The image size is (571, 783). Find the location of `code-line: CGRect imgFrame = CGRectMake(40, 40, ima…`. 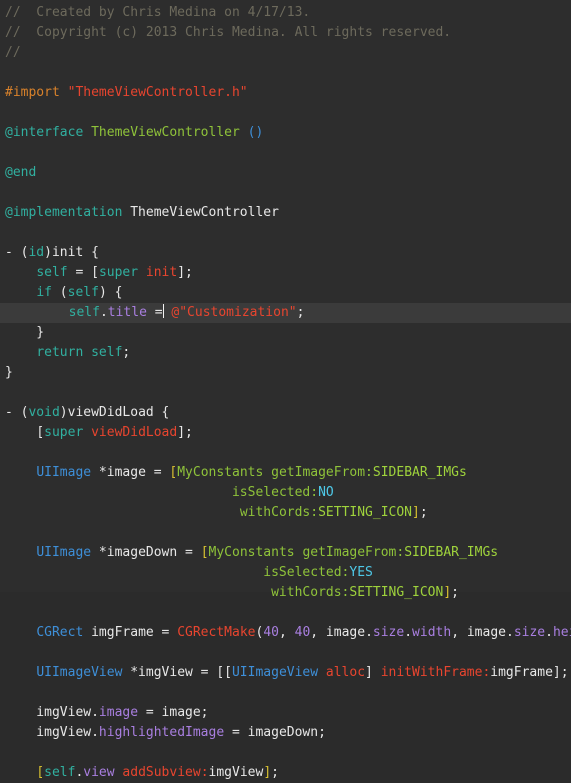

code-line: CGRect imgFrame = CGRectMake(40, 40, ima… is located at coordinates (285, 633).